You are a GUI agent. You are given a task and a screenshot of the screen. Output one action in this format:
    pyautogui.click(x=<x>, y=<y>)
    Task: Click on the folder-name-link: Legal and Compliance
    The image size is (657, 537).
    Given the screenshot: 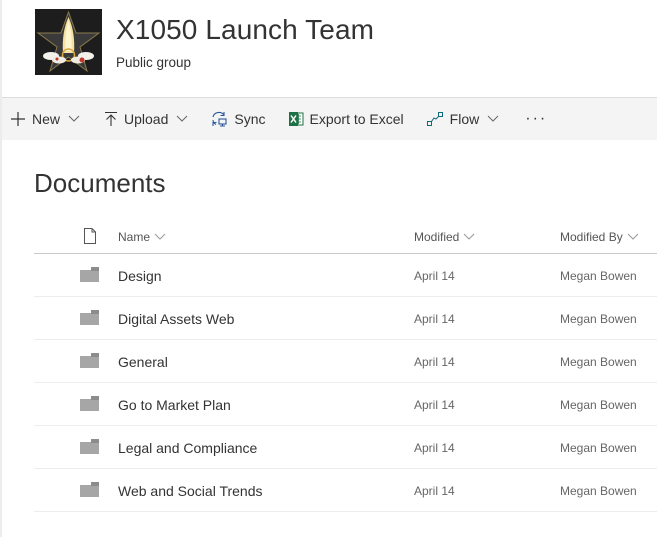 What is the action you would take?
    pyautogui.click(x=187, y=448)
    